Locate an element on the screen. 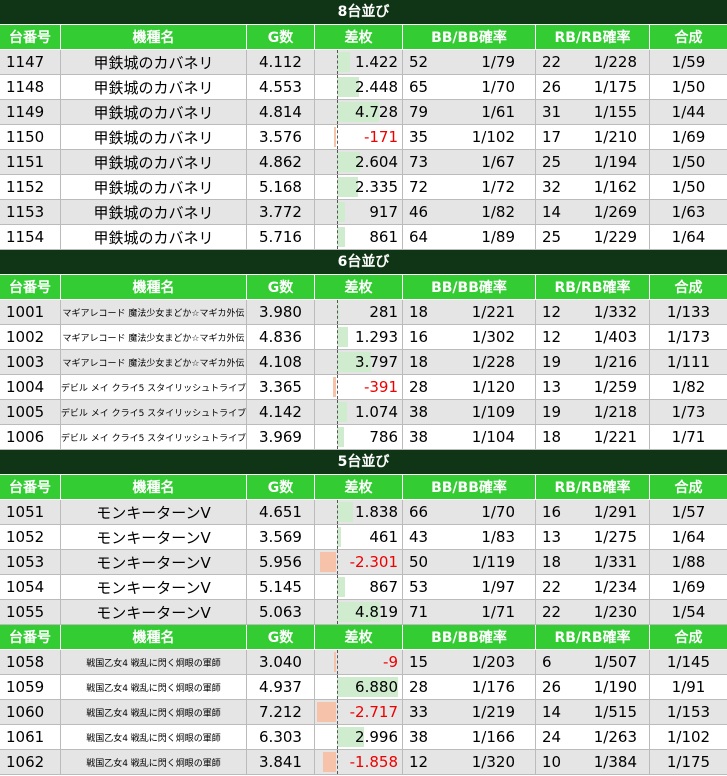  bb-pair: 15 1/203 is located at coordinates (469, 662).